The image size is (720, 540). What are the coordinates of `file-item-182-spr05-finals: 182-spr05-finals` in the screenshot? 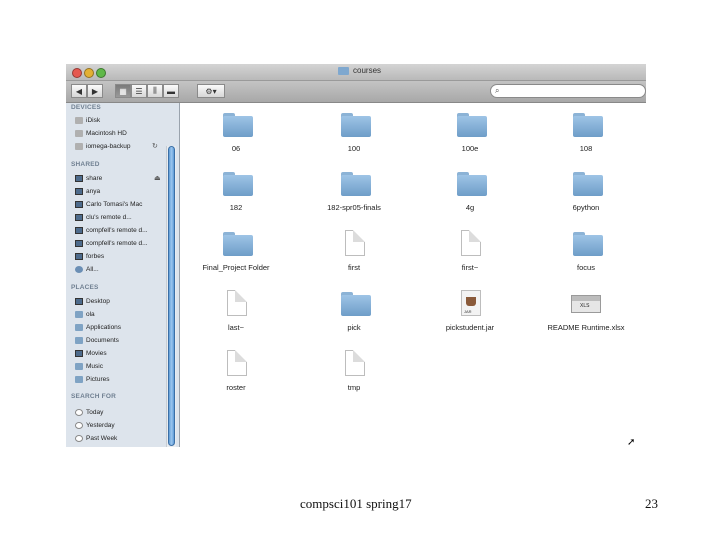 It's located at (354, 197).